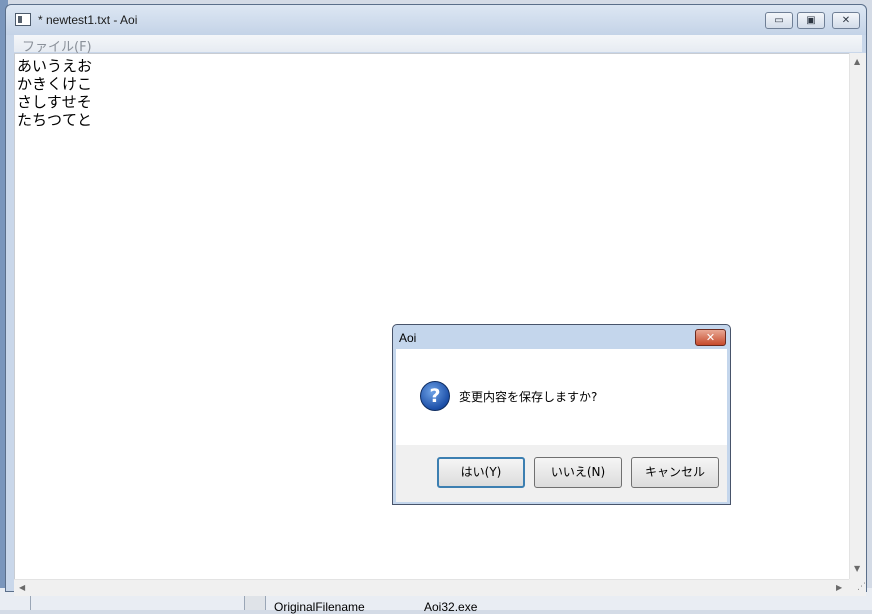 The image size is (872, 614). What do you see at coordinates (438, 45) in the screenshot?
I see `menu-bar: ファイル(F)` at bounding box center [438, 45].